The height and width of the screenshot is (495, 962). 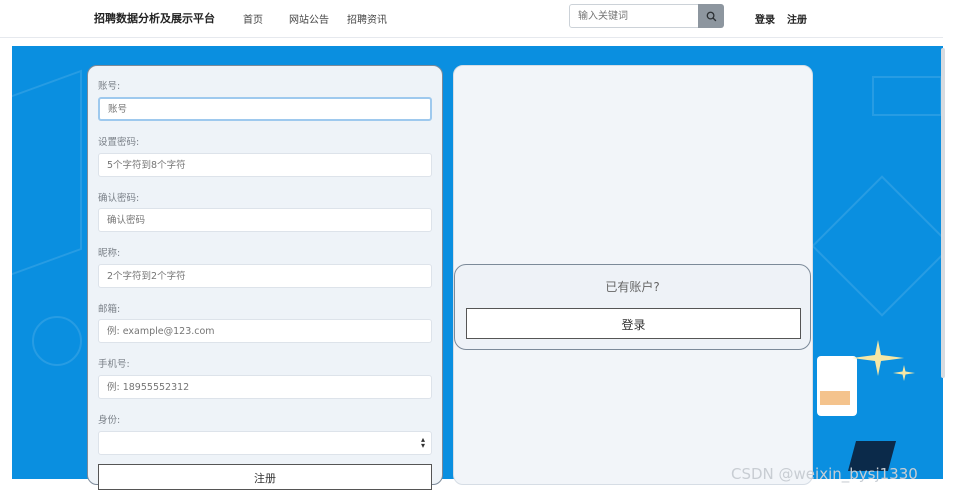 I want to click on account-label: 账号:, so click(x=109, y=86).